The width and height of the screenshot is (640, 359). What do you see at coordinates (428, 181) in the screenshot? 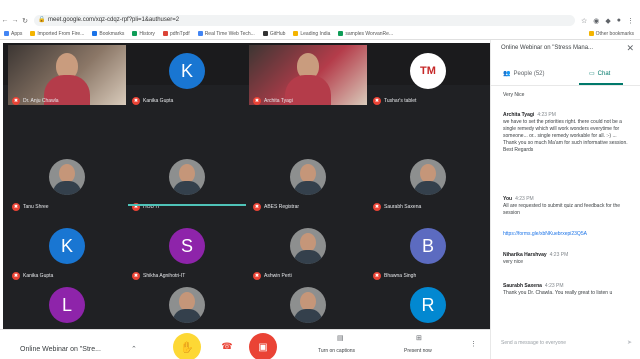
I see `participant-tile: ✖ Saurabh Saxena` at bounding box center [428, 181].